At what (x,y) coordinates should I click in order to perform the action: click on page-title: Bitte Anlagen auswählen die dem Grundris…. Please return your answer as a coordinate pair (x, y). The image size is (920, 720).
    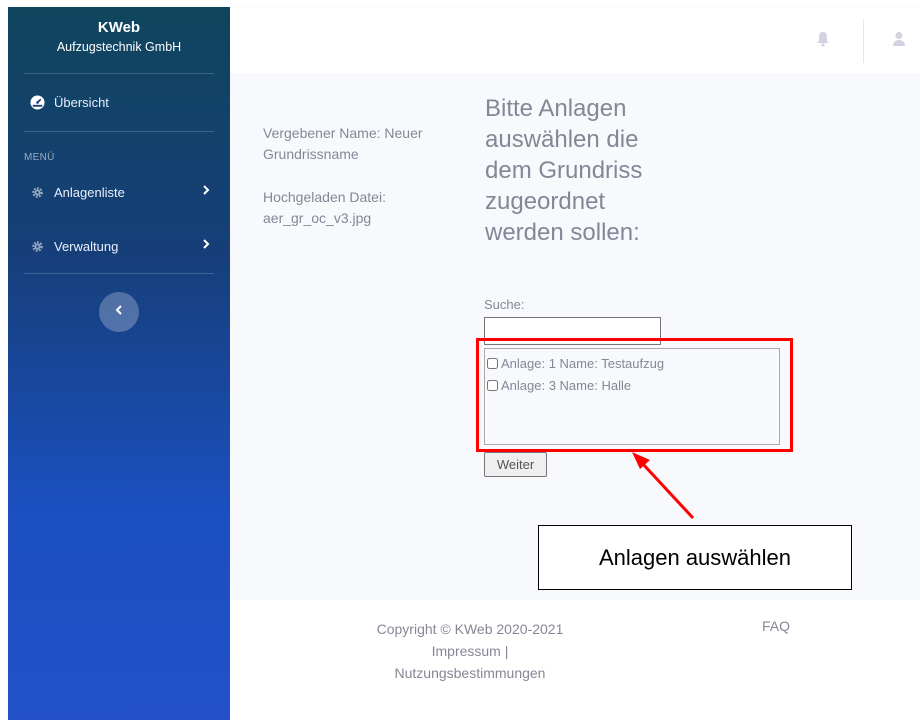
    Looking at the image, I should click on (564, 170).